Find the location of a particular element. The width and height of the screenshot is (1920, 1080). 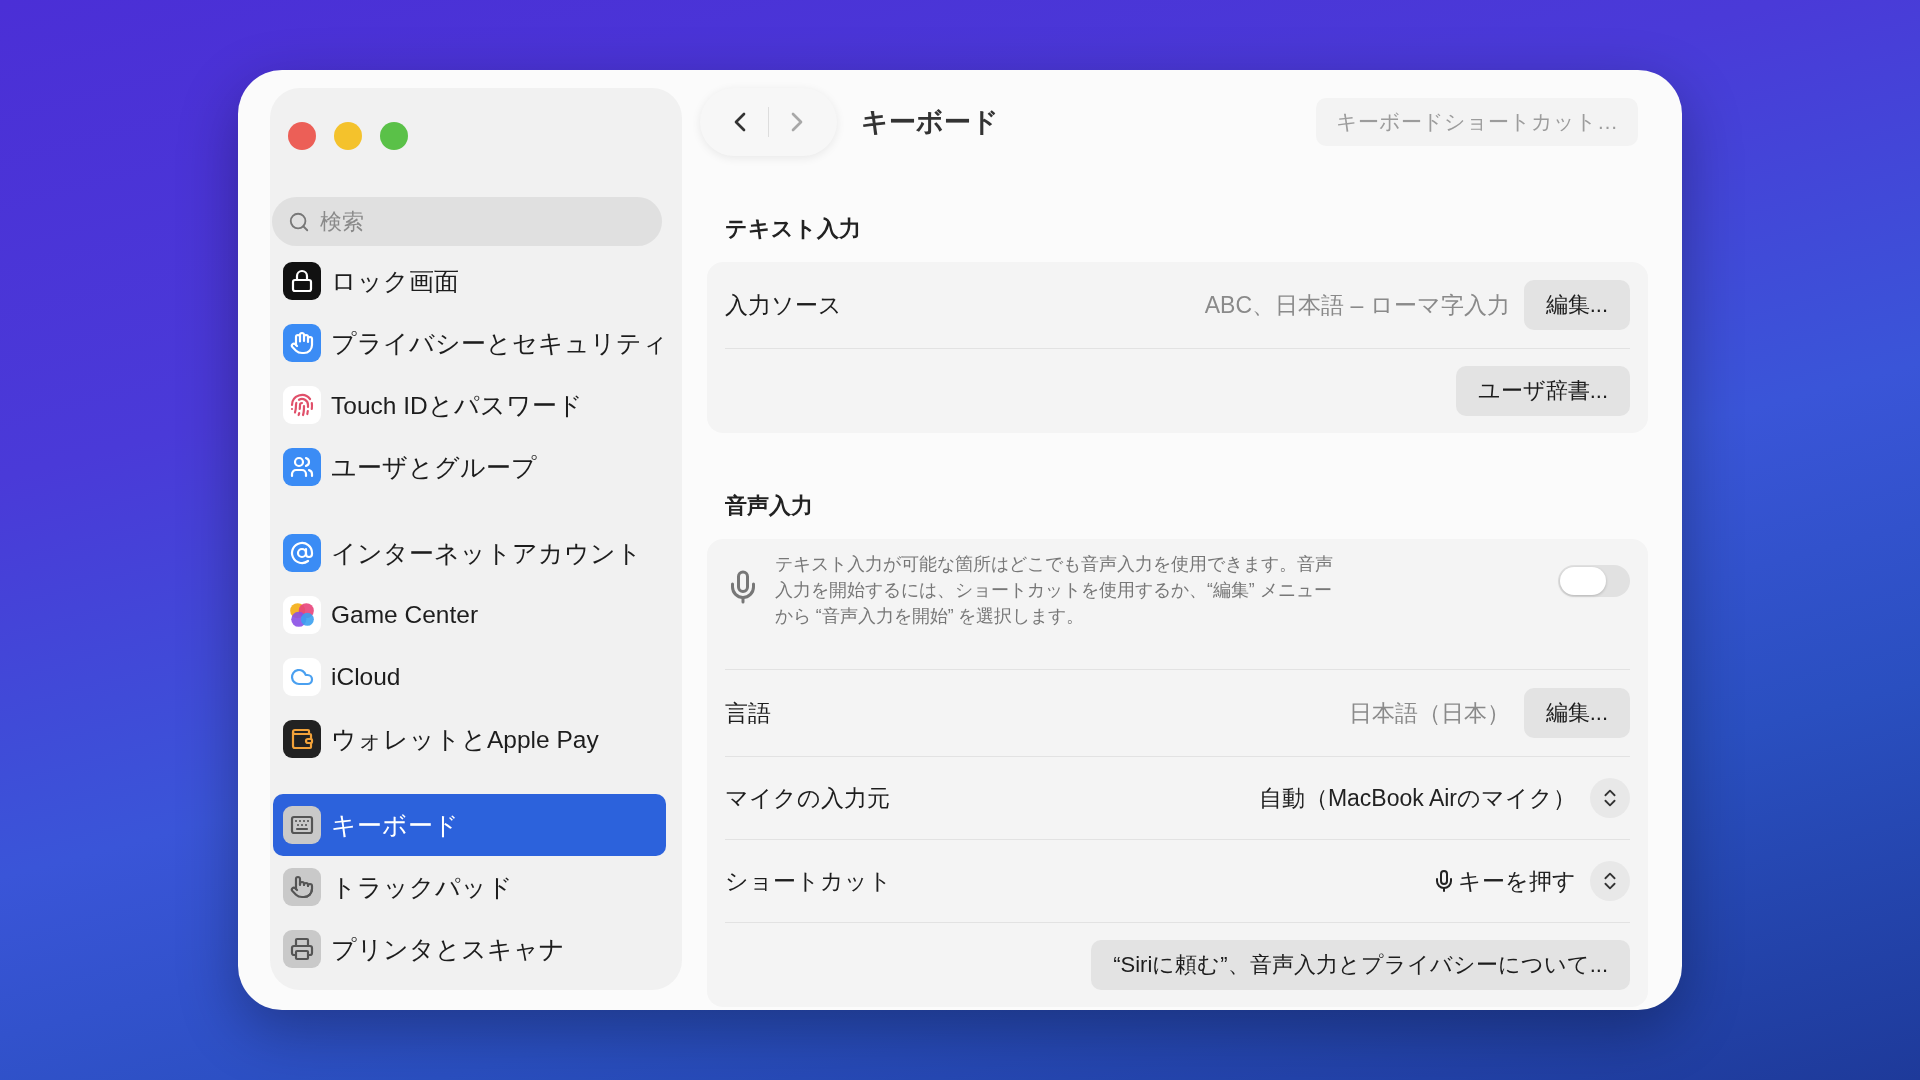

fingerprint-icon is located at coordinates (302, 405).